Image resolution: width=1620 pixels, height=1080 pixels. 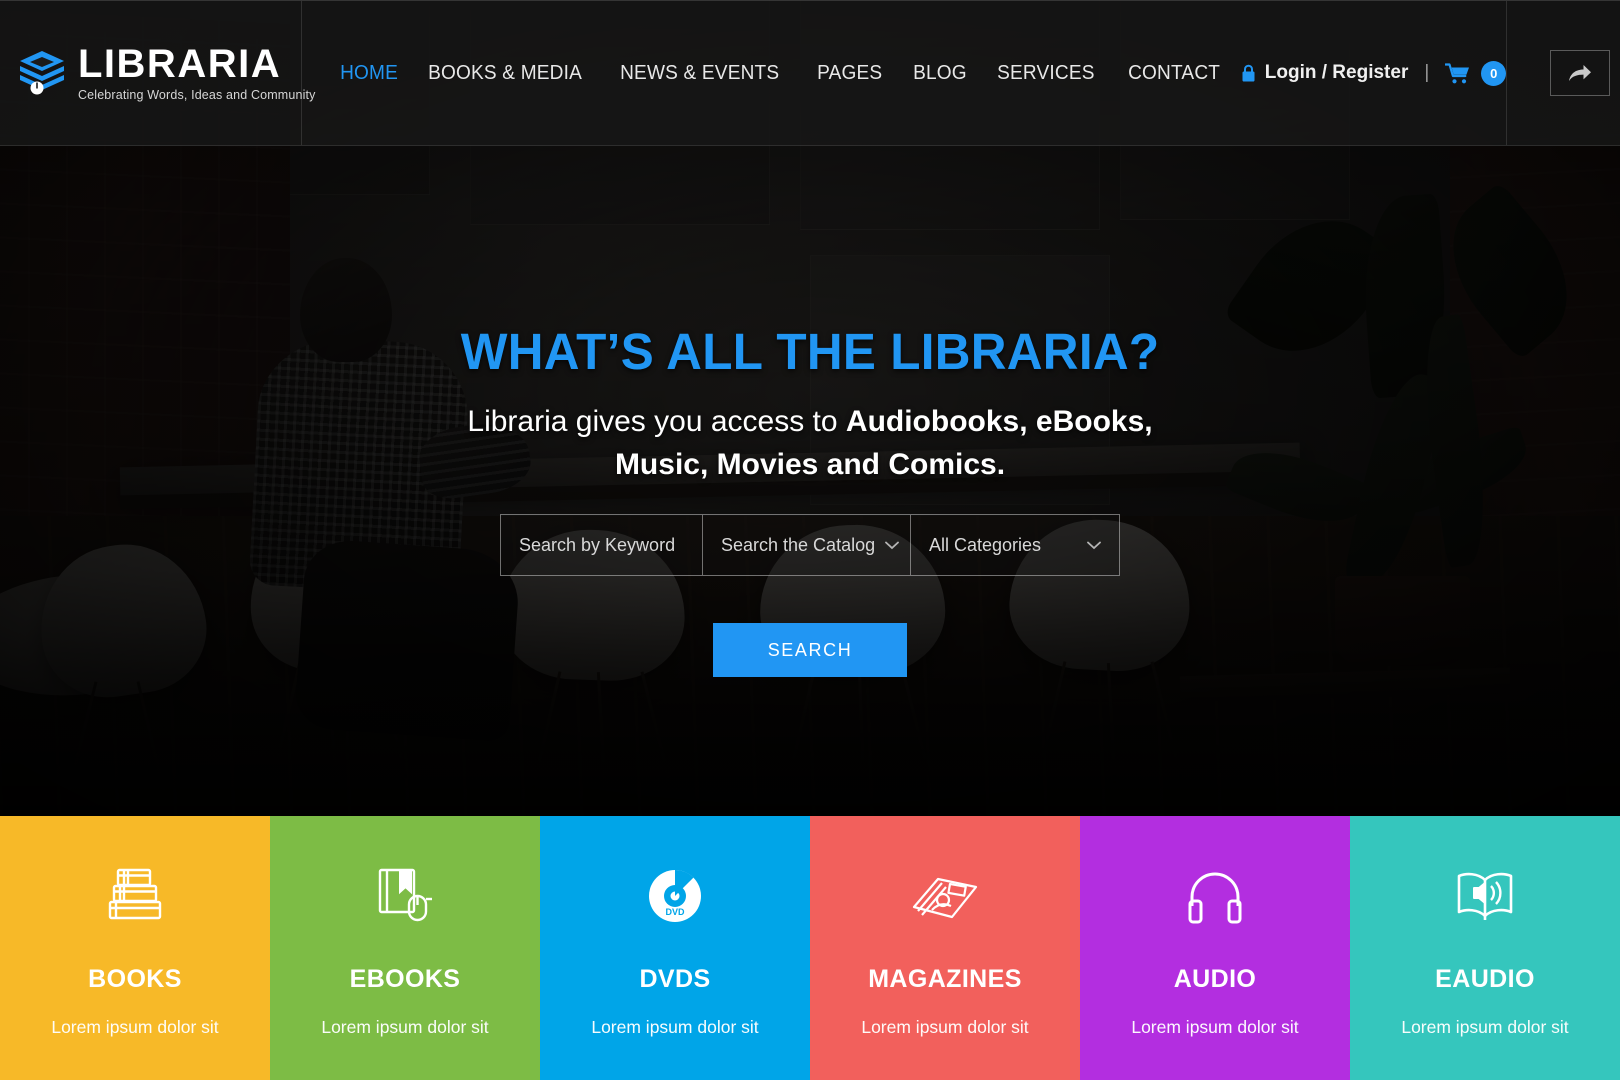 I want to click on category-title: EAUDIO, so click(x=1485, y=979).